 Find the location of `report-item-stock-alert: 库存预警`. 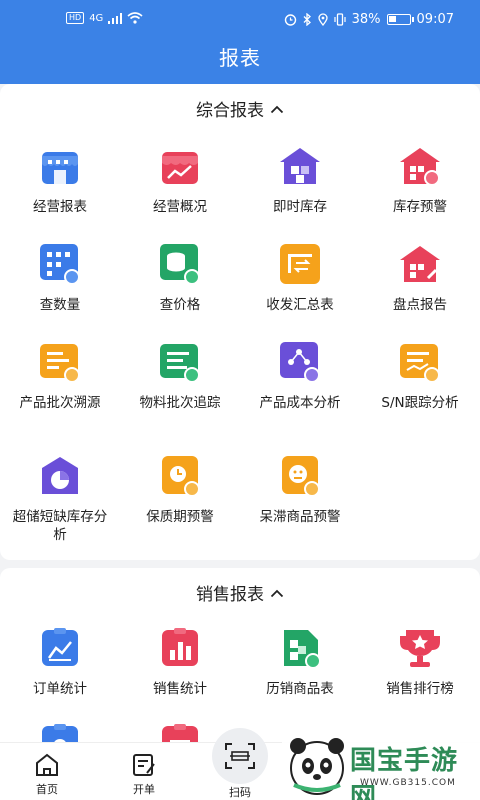

report-item-stock-alert: 库存预警 is located at coordinates (420, 180).